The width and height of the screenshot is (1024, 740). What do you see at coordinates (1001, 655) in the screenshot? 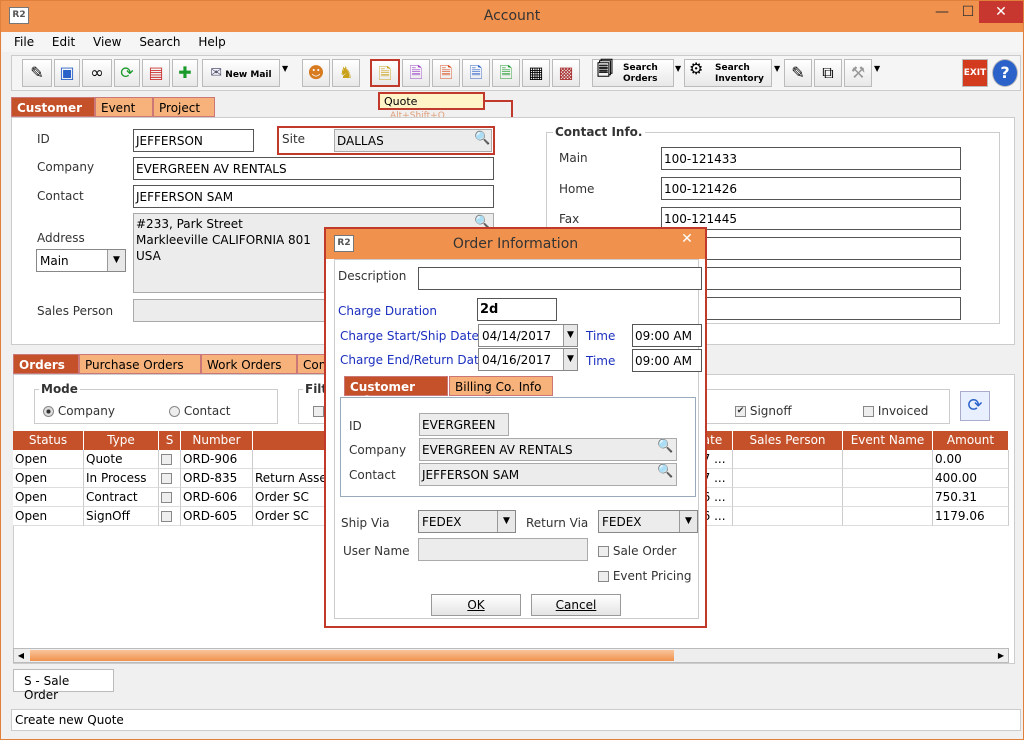
I see `scroll-right-icon: ▶` at bounding box center [1001, 655].